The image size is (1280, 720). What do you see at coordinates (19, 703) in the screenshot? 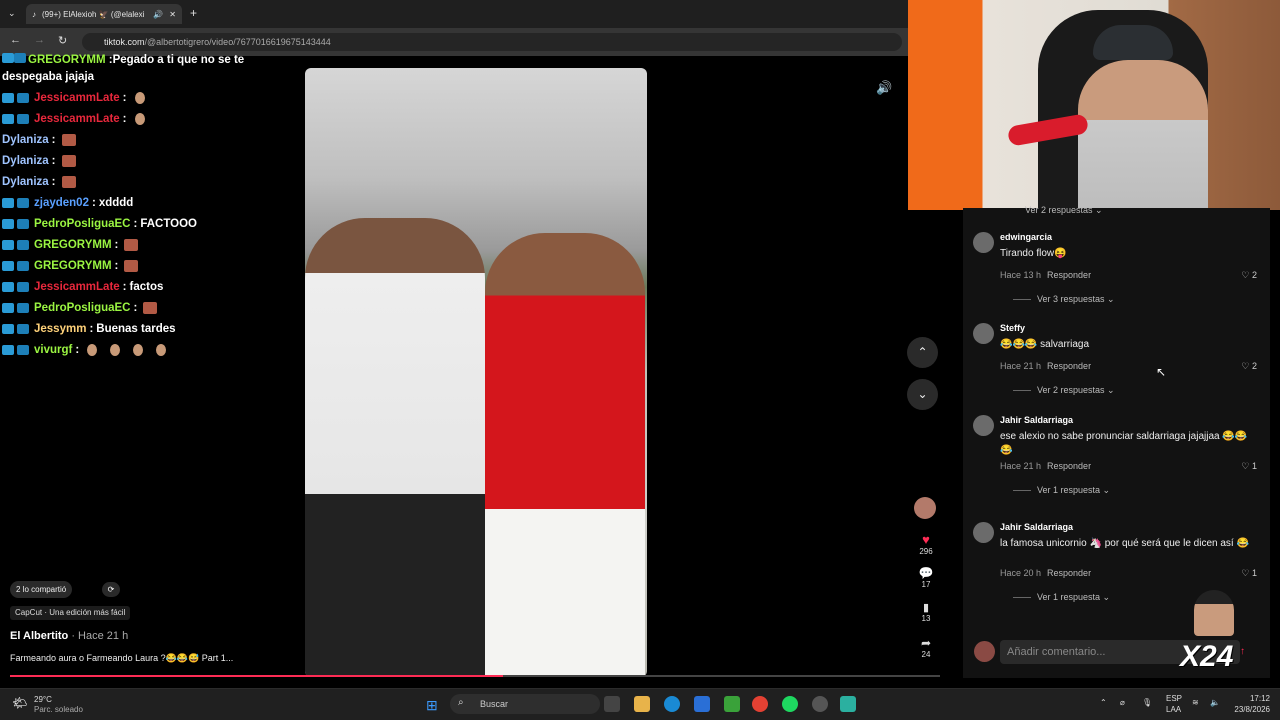
I see `weather-icon: 🌤` at bounding box center [19, 703].